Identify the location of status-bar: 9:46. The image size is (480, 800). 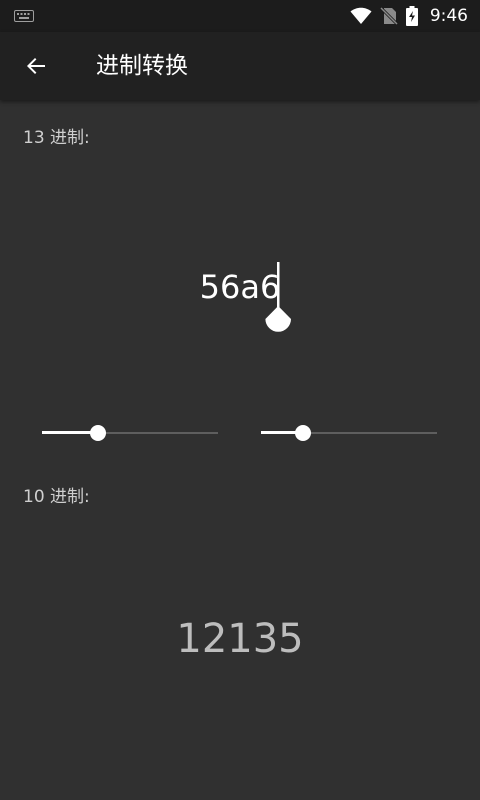
(240, 16).